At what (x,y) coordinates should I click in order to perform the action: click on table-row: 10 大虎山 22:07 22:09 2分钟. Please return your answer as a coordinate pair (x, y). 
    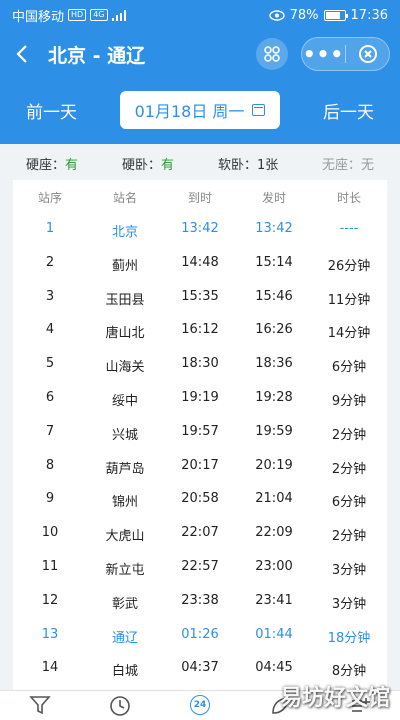
    Looking at the image, I should click on (200, 533).